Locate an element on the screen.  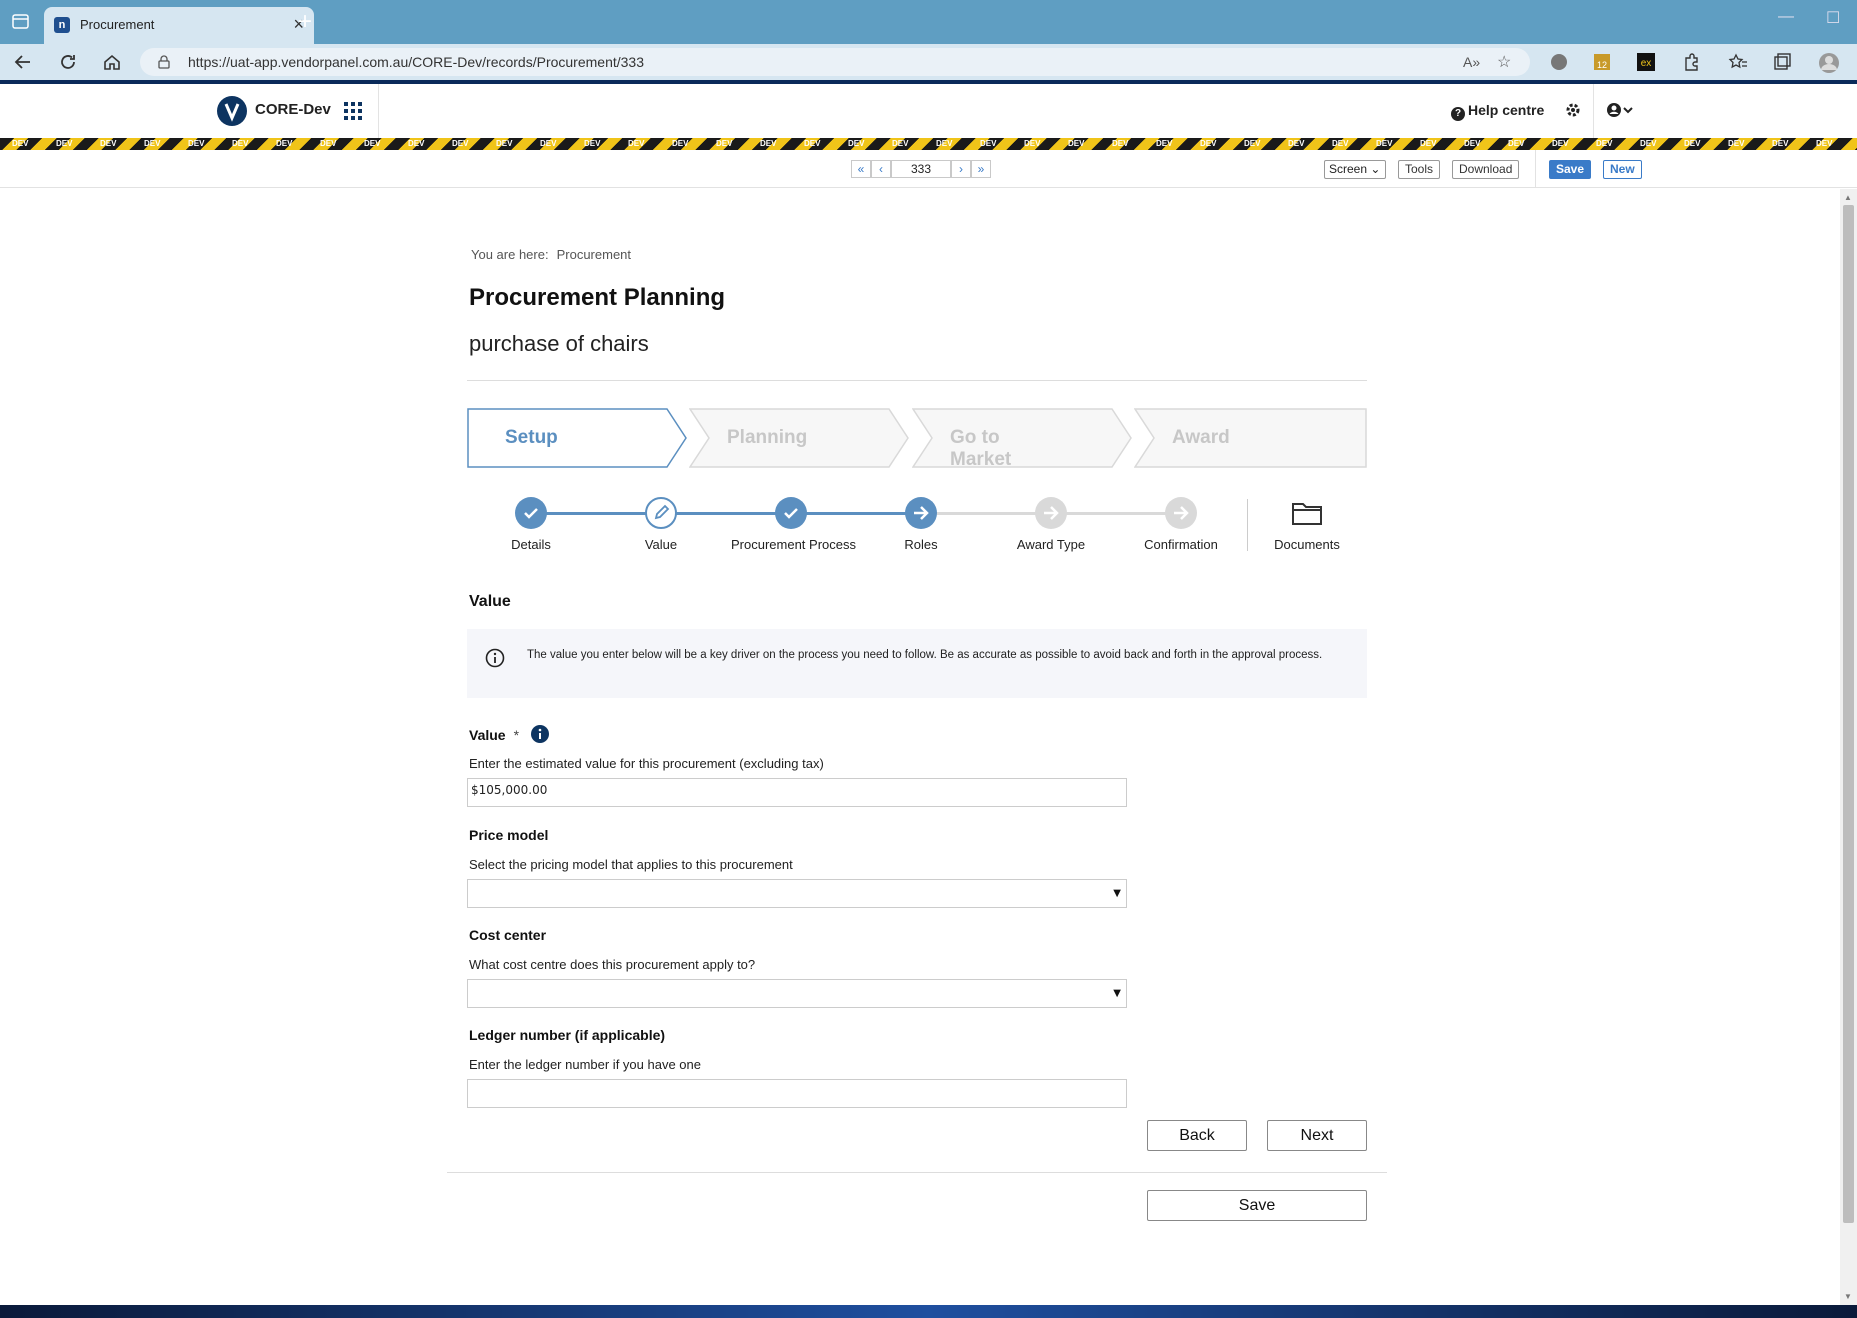
step-procurement-process: Procurement Process is located at coordinates (793, 523).